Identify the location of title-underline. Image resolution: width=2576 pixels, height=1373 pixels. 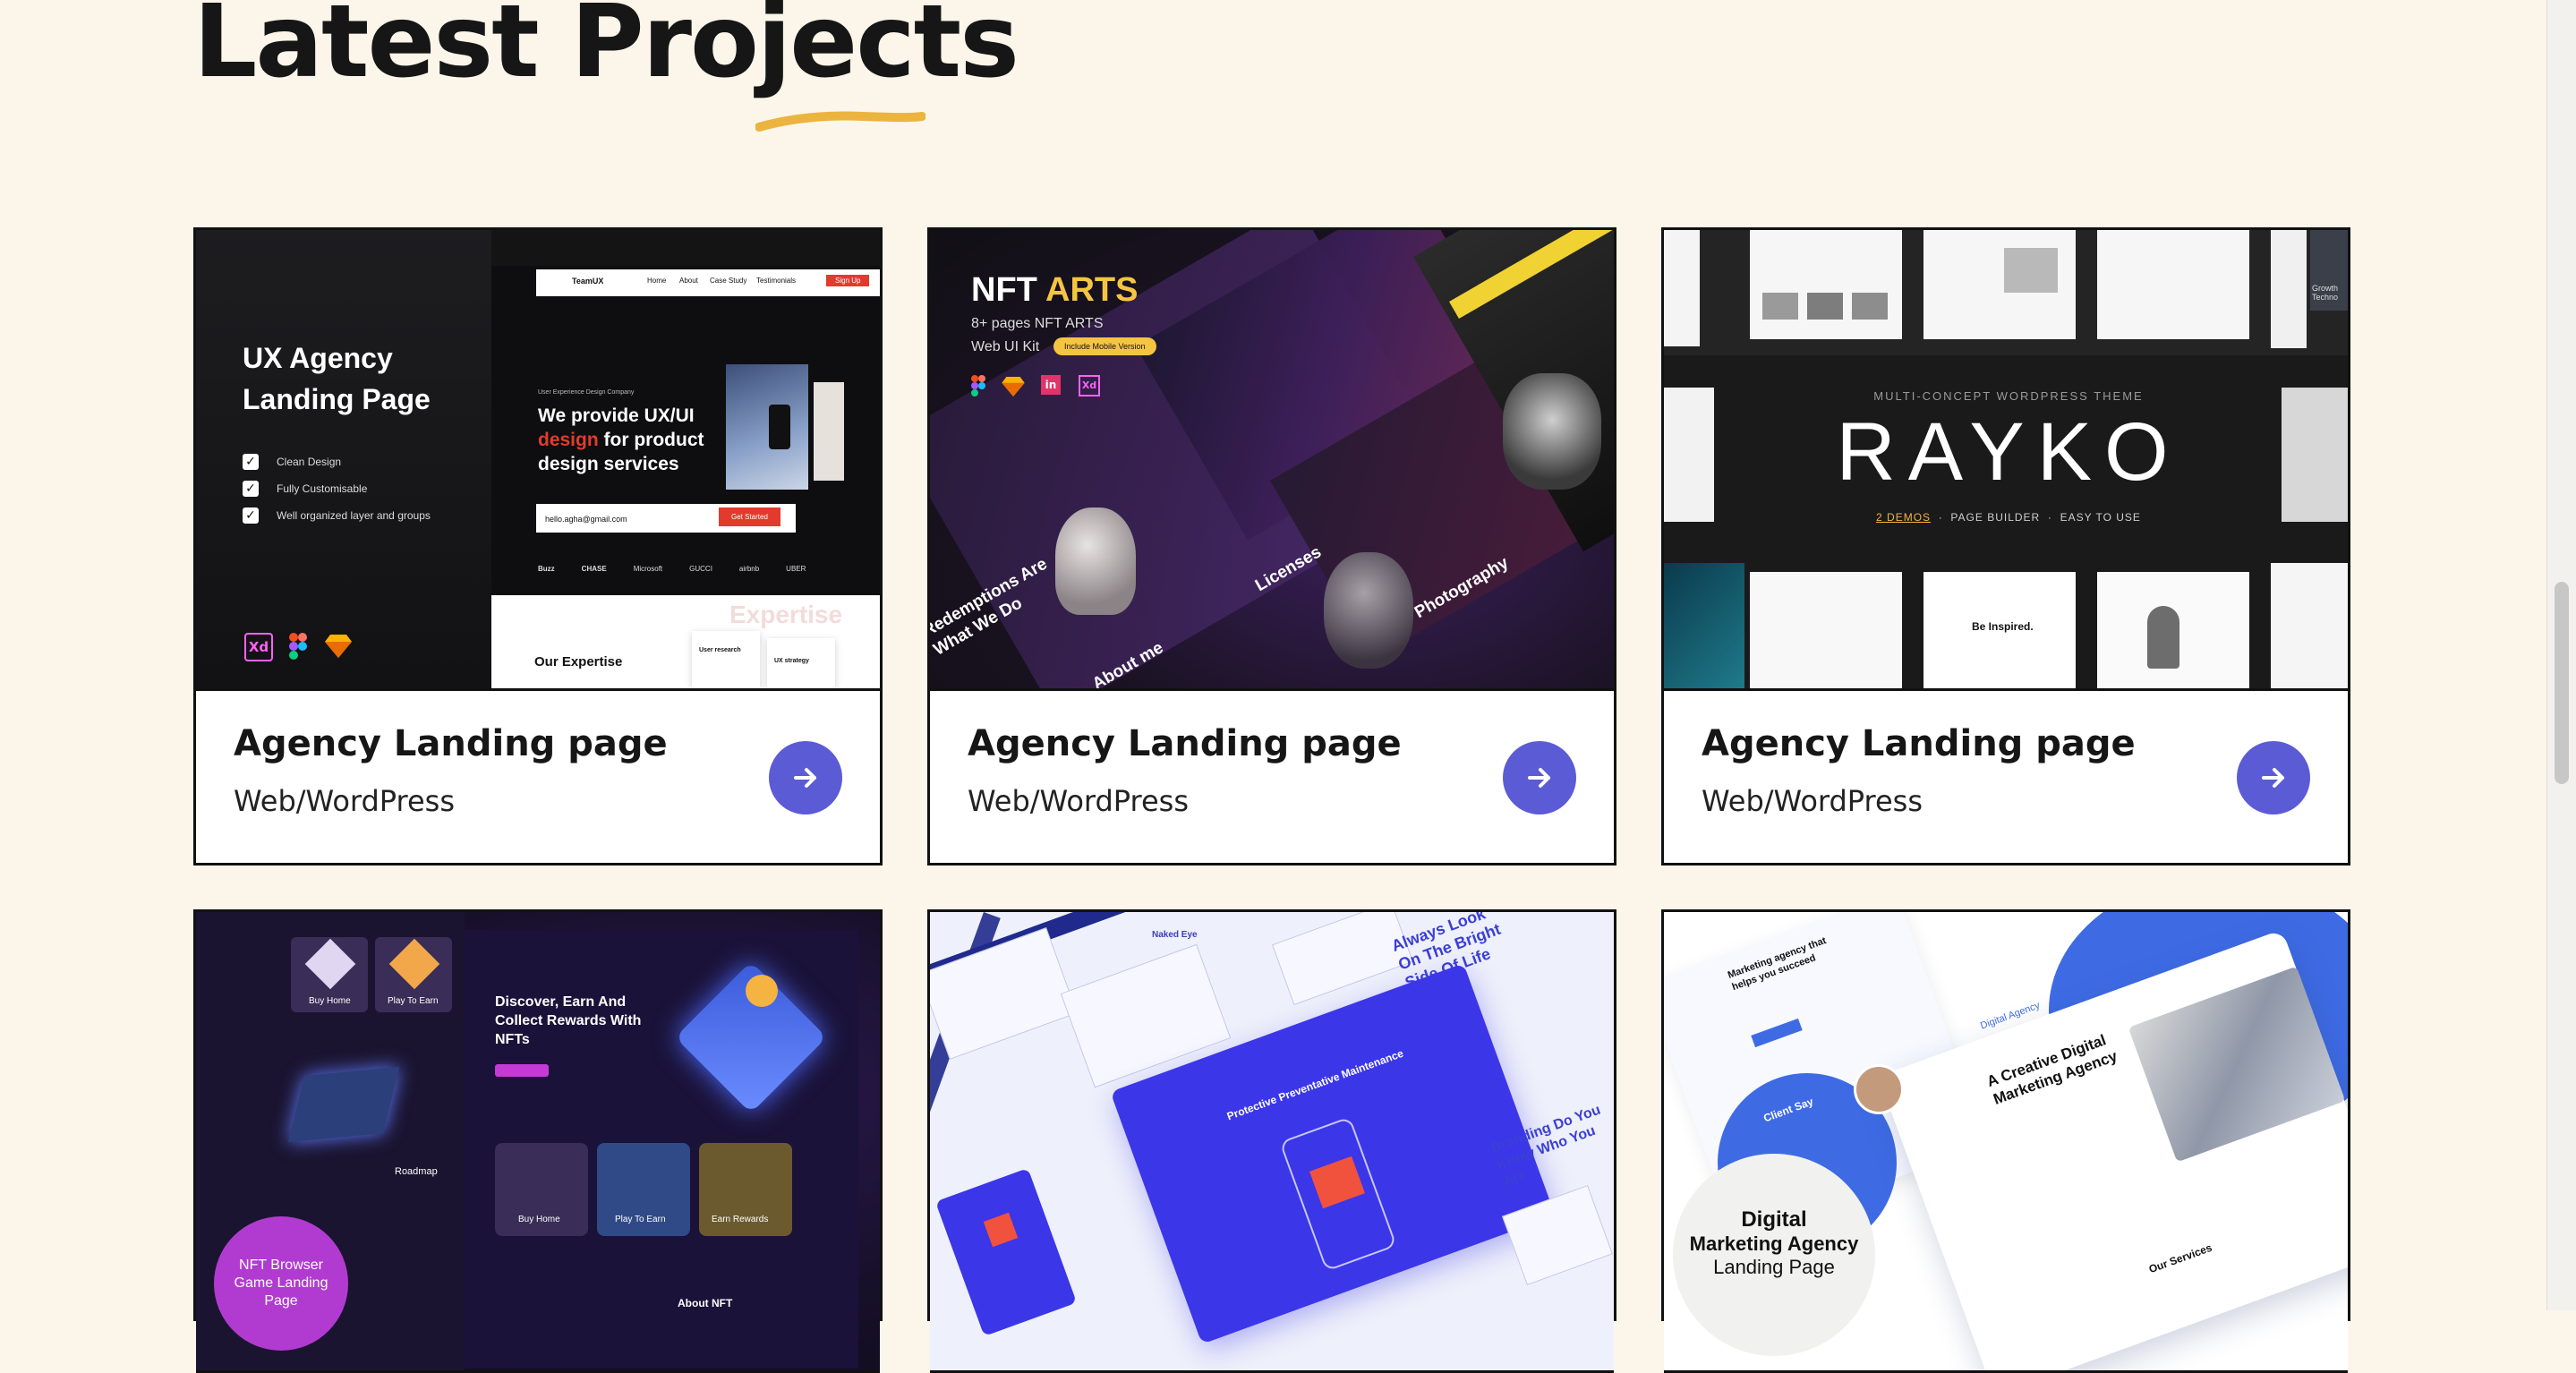
(840, 121).